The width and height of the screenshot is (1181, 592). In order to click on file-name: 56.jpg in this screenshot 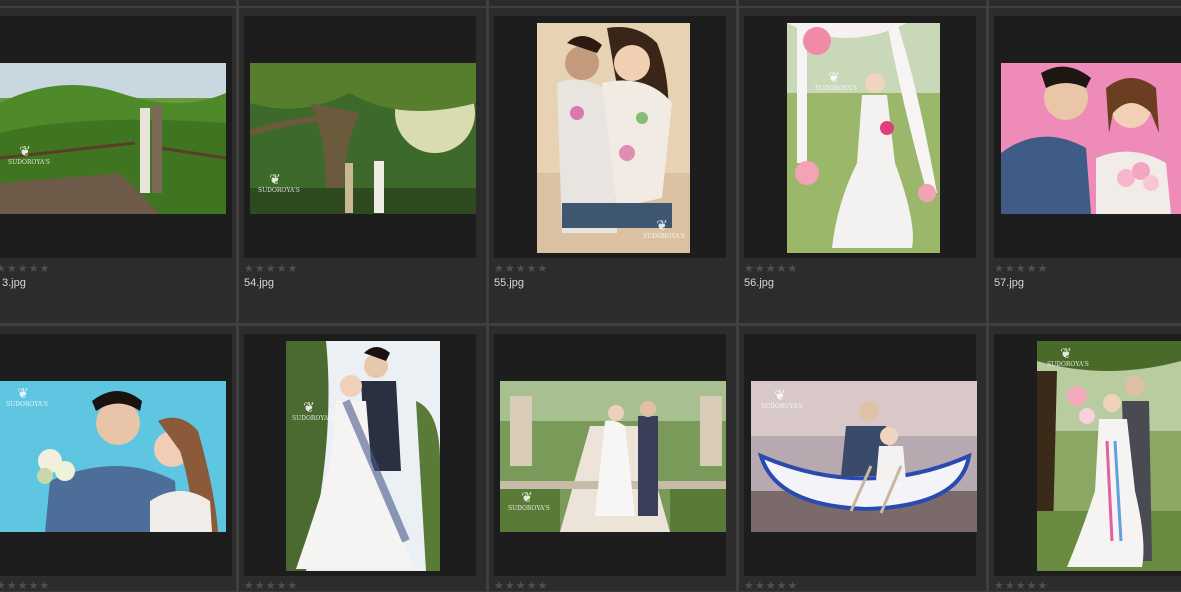, I will do `click(759, 283)`.